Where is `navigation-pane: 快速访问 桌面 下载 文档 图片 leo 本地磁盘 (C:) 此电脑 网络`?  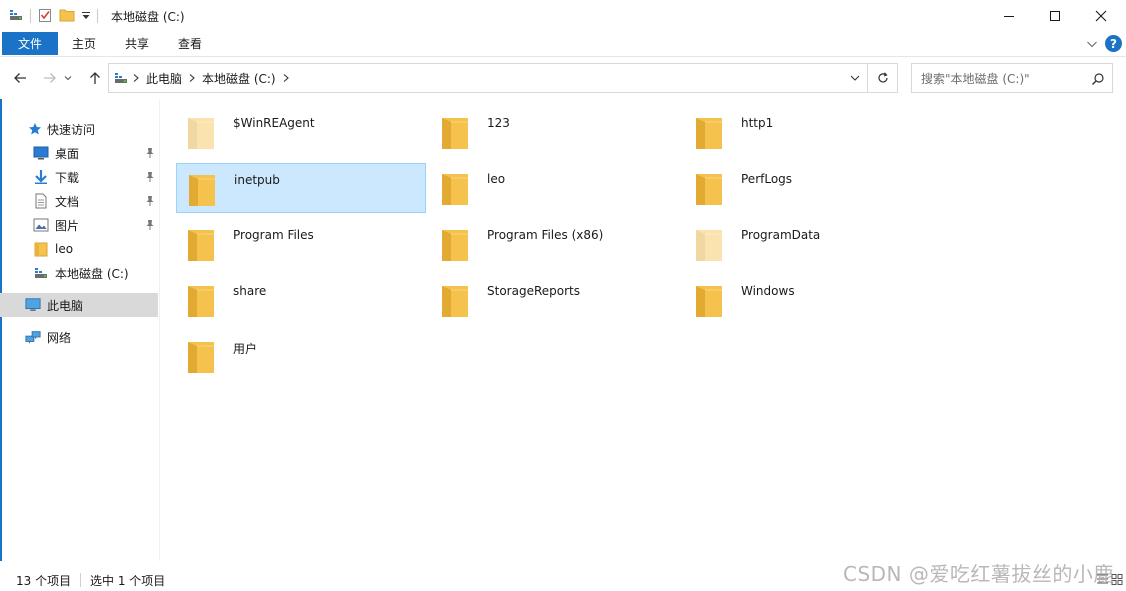
navigation-pane: 快速访问 桌面 下载 文档 图片 leo 本地磁盘 (C:) 此电脑 网络 is located at coordinates (80, 330).